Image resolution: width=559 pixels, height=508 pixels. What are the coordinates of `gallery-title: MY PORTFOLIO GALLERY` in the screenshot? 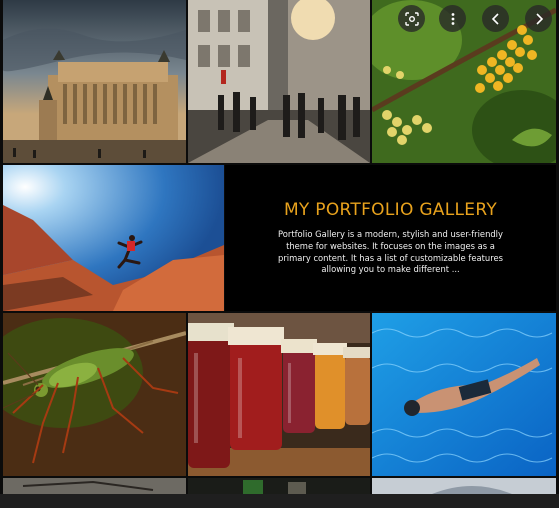 It's located at (390, 210).